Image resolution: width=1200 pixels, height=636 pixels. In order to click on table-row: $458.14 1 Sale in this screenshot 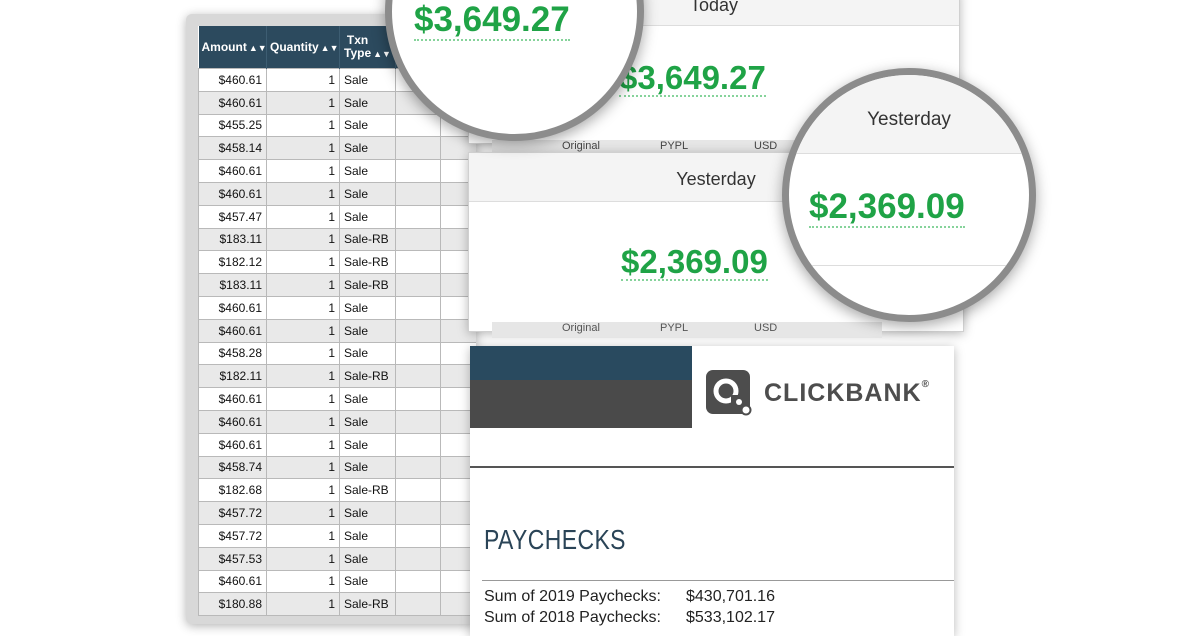, I will do `click(337, 148)`.